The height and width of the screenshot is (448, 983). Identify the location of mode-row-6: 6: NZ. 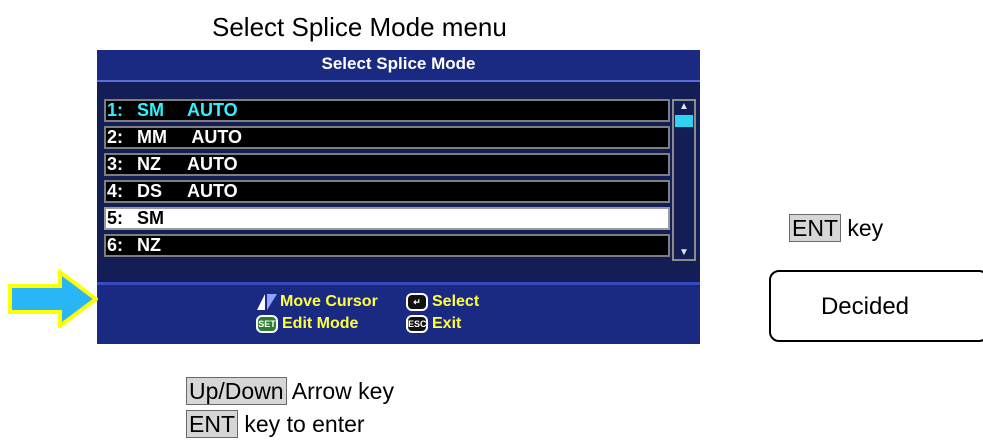
(387, 245).